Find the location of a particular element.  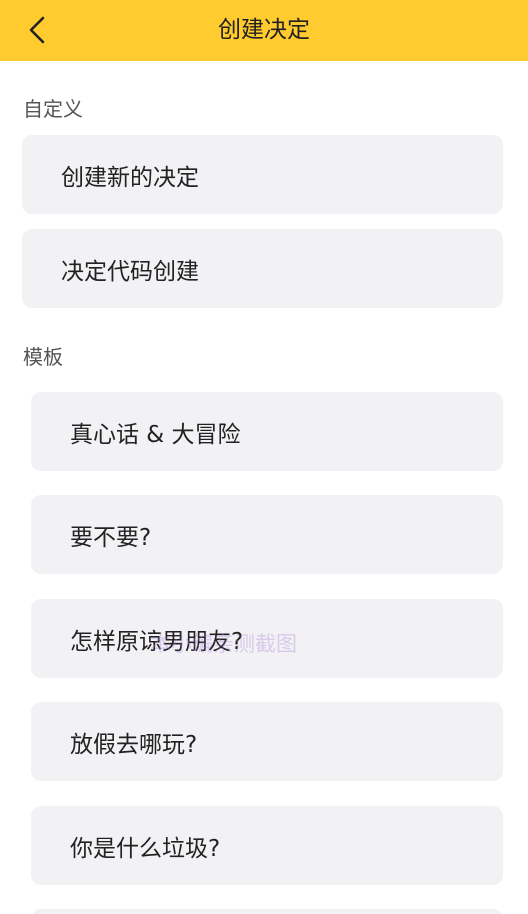

card-label: 你是什么垃圾? is located at coordinates (145, 848).